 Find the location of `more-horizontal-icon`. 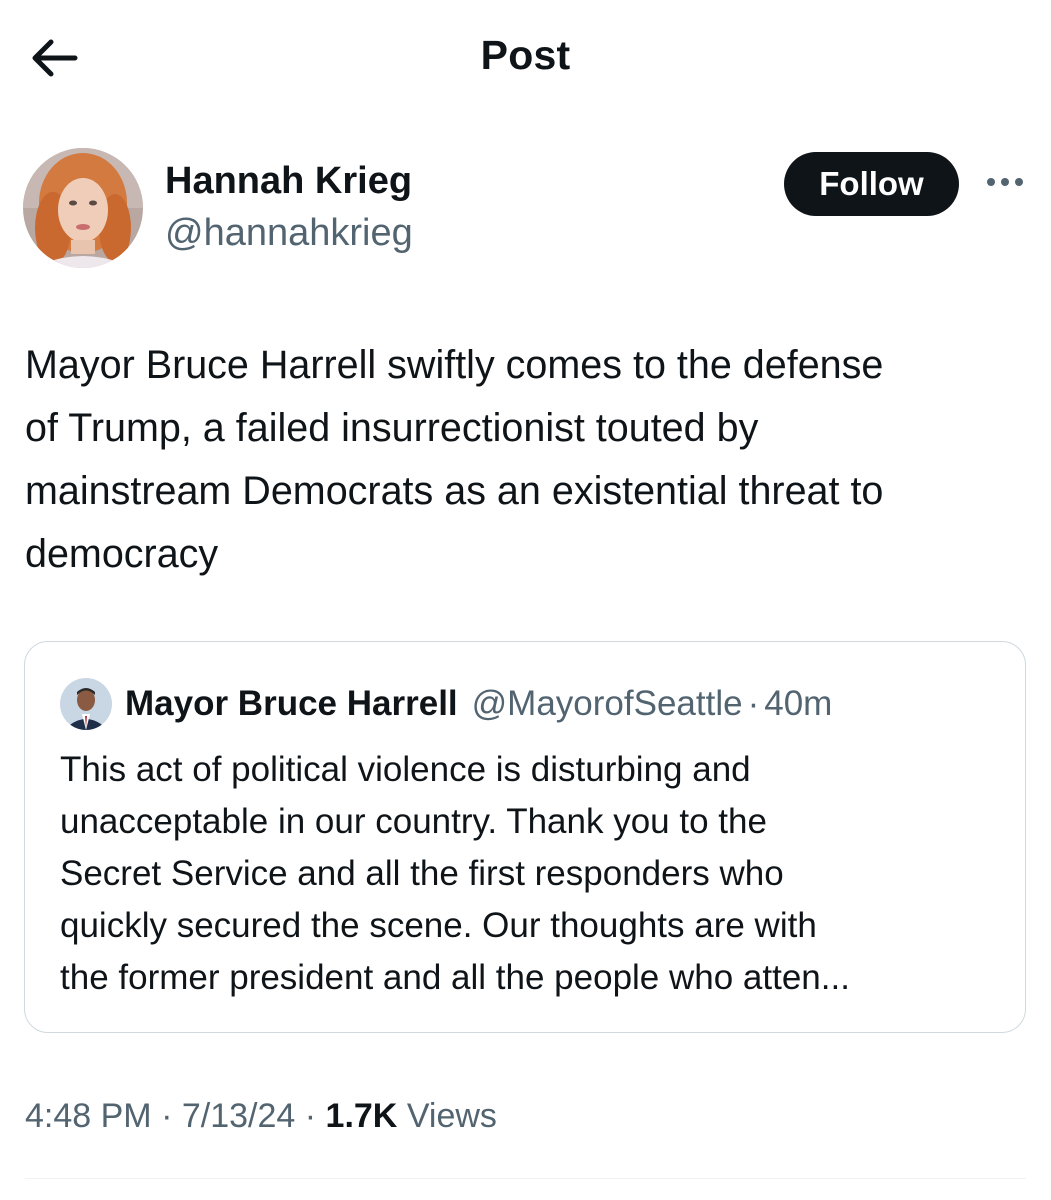

more-horizontal-icon is located at coordinates (1005, 182).